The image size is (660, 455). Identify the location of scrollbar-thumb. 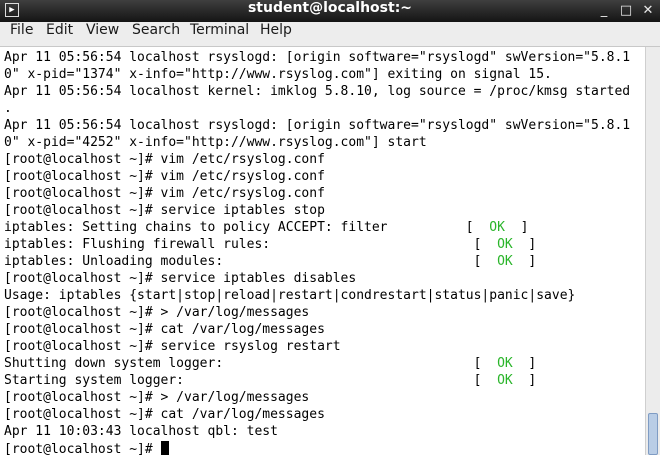
(653, 434).